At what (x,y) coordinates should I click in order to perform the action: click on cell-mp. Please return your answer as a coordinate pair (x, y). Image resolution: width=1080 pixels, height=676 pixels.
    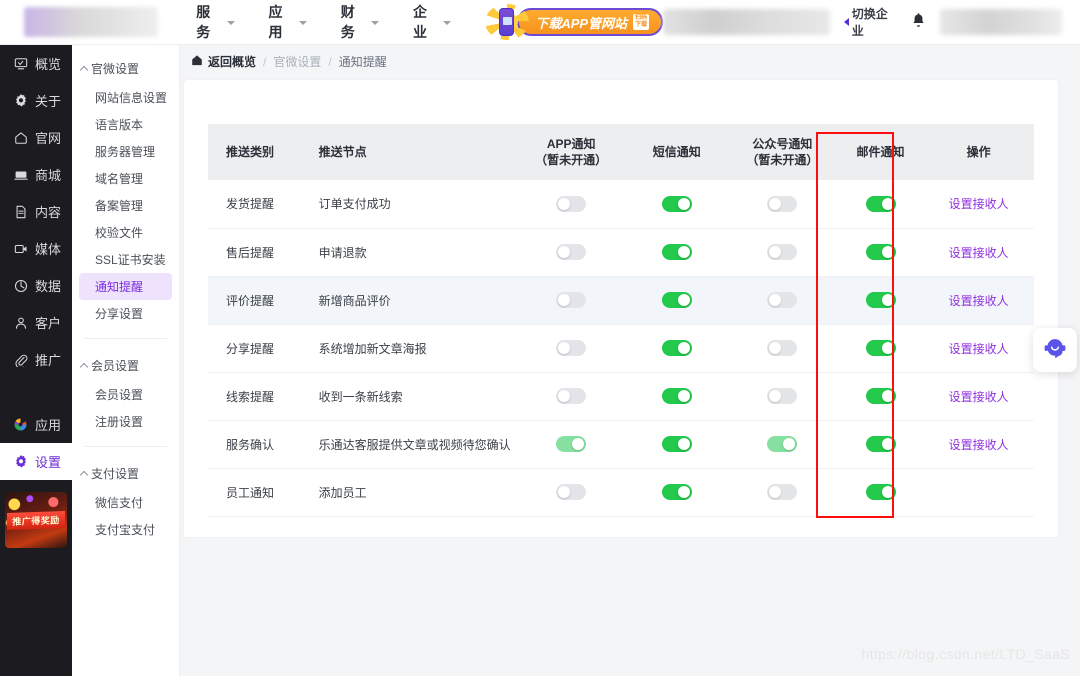
    Looking at the image, I should click on (782, 348).